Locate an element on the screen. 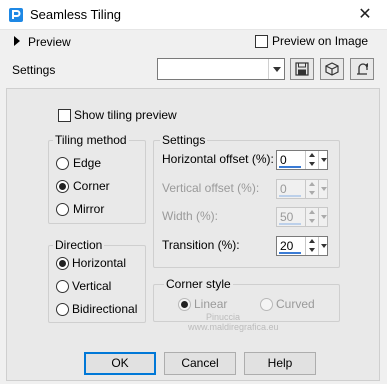 This screenshot has width=387, height=384. preview-on-image-label: Preview on Image is located at coordinates (320, 41).